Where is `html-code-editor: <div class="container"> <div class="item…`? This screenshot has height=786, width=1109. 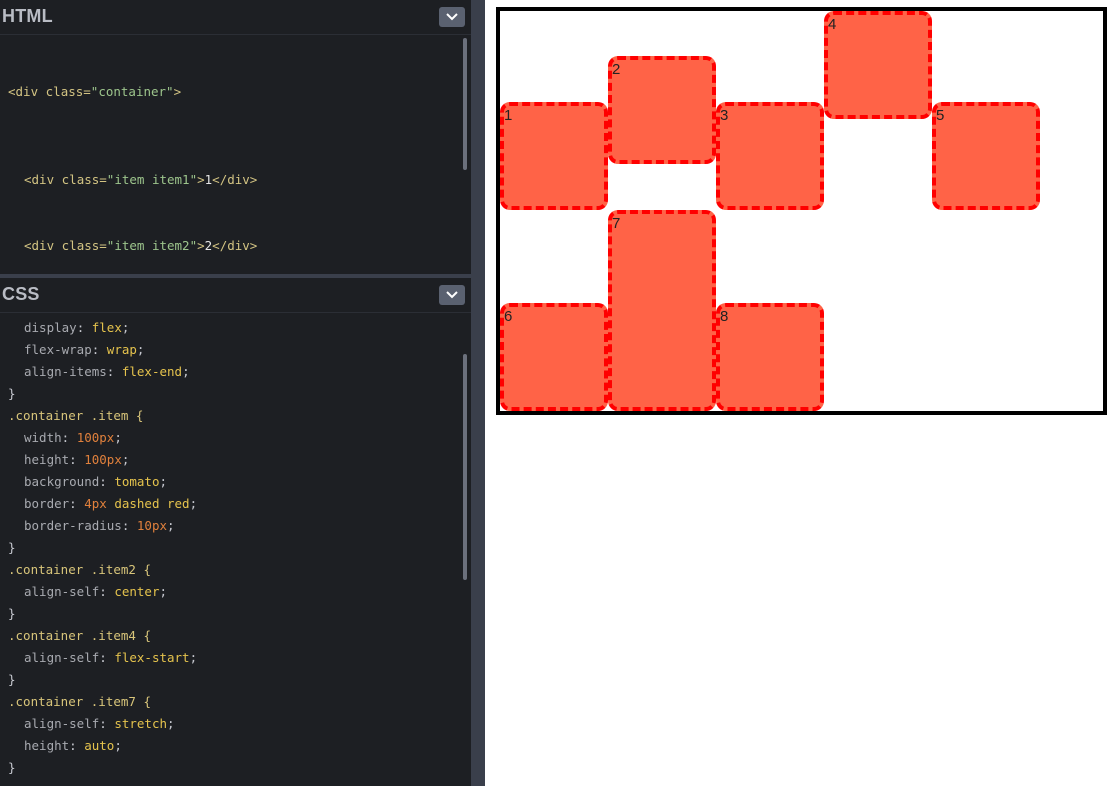
html-code-editor: <div class="container"> <div class="item… is located at coordinates (235, 155).